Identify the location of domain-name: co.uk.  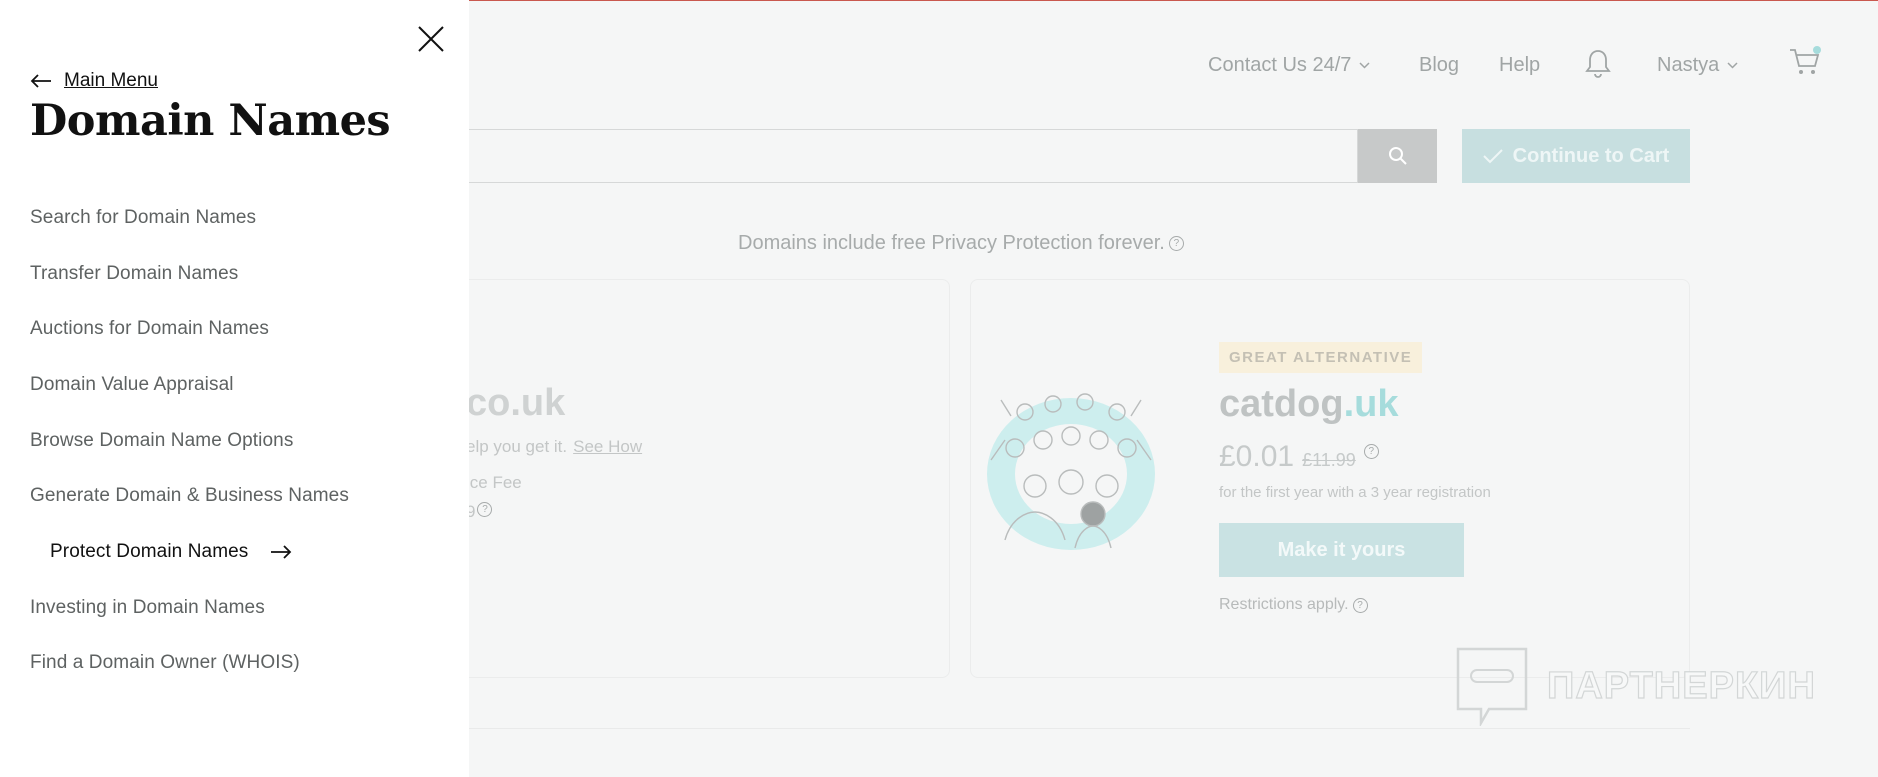
(516, 403).